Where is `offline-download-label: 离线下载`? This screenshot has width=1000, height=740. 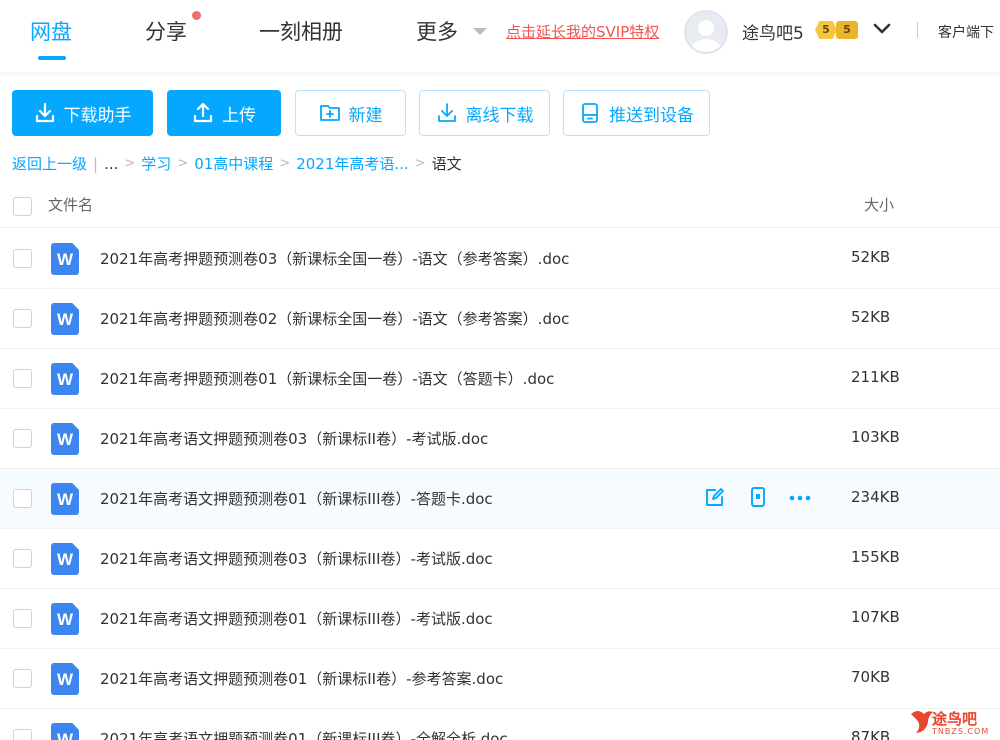
offline-download-label: 离线下载 is located at coordinates (499, 115).